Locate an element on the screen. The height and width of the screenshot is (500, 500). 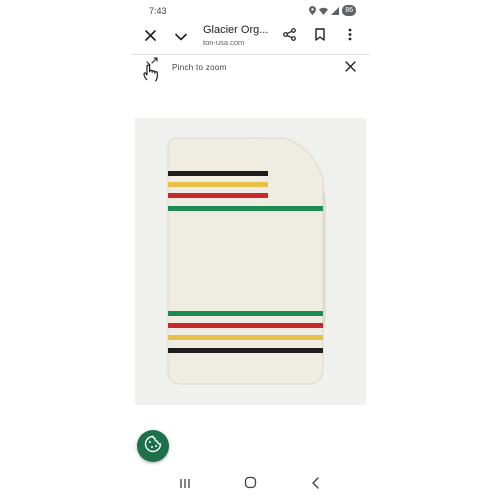
signal-icon is located at coordinates (335, 10).